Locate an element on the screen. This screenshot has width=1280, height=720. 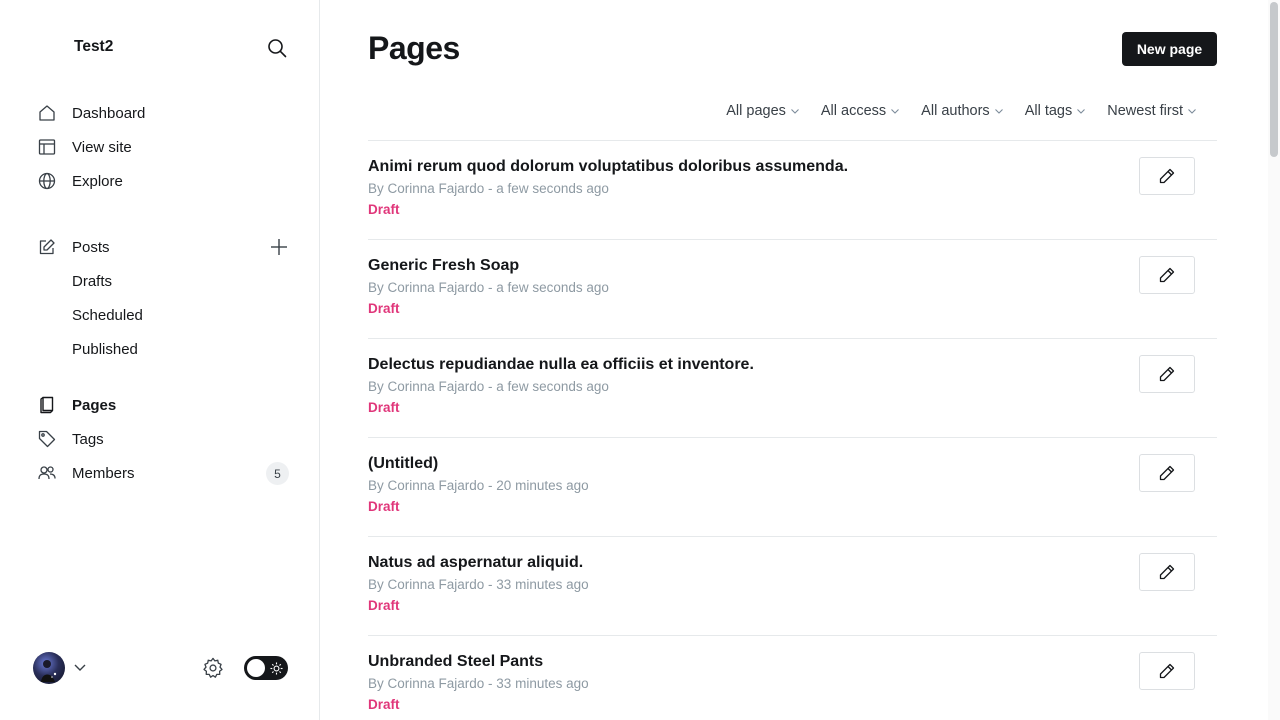
sidebar-item-label: View site is located at coordinates (102, 147).